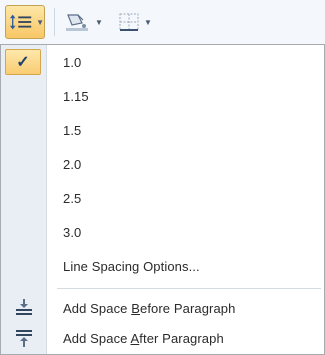 Image resolution: width=325 pixels, height=355 pixels. Describe the element at coordinates (72, 232) in the screenshot. I see `menu-item-label: 3.0` at that location.